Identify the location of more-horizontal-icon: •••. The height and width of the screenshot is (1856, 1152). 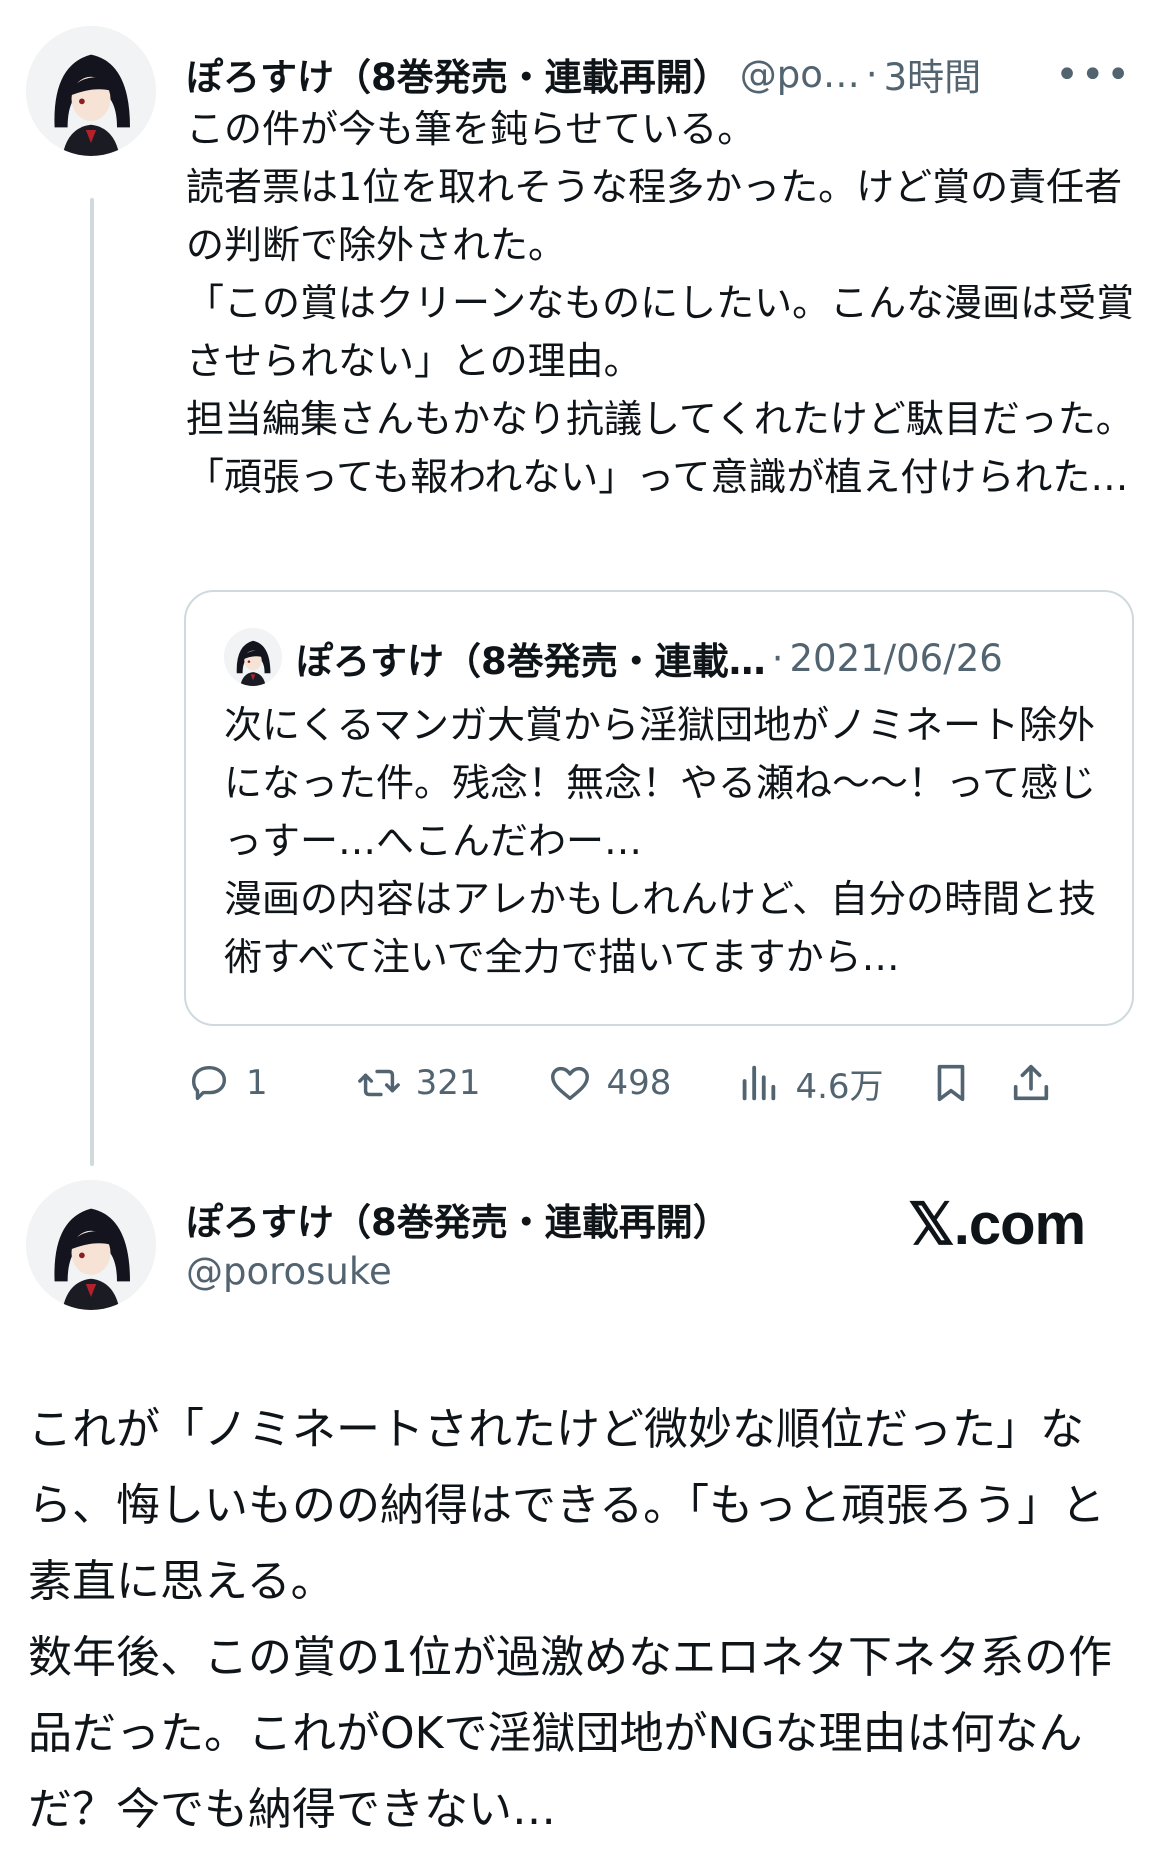
(1093, 75).